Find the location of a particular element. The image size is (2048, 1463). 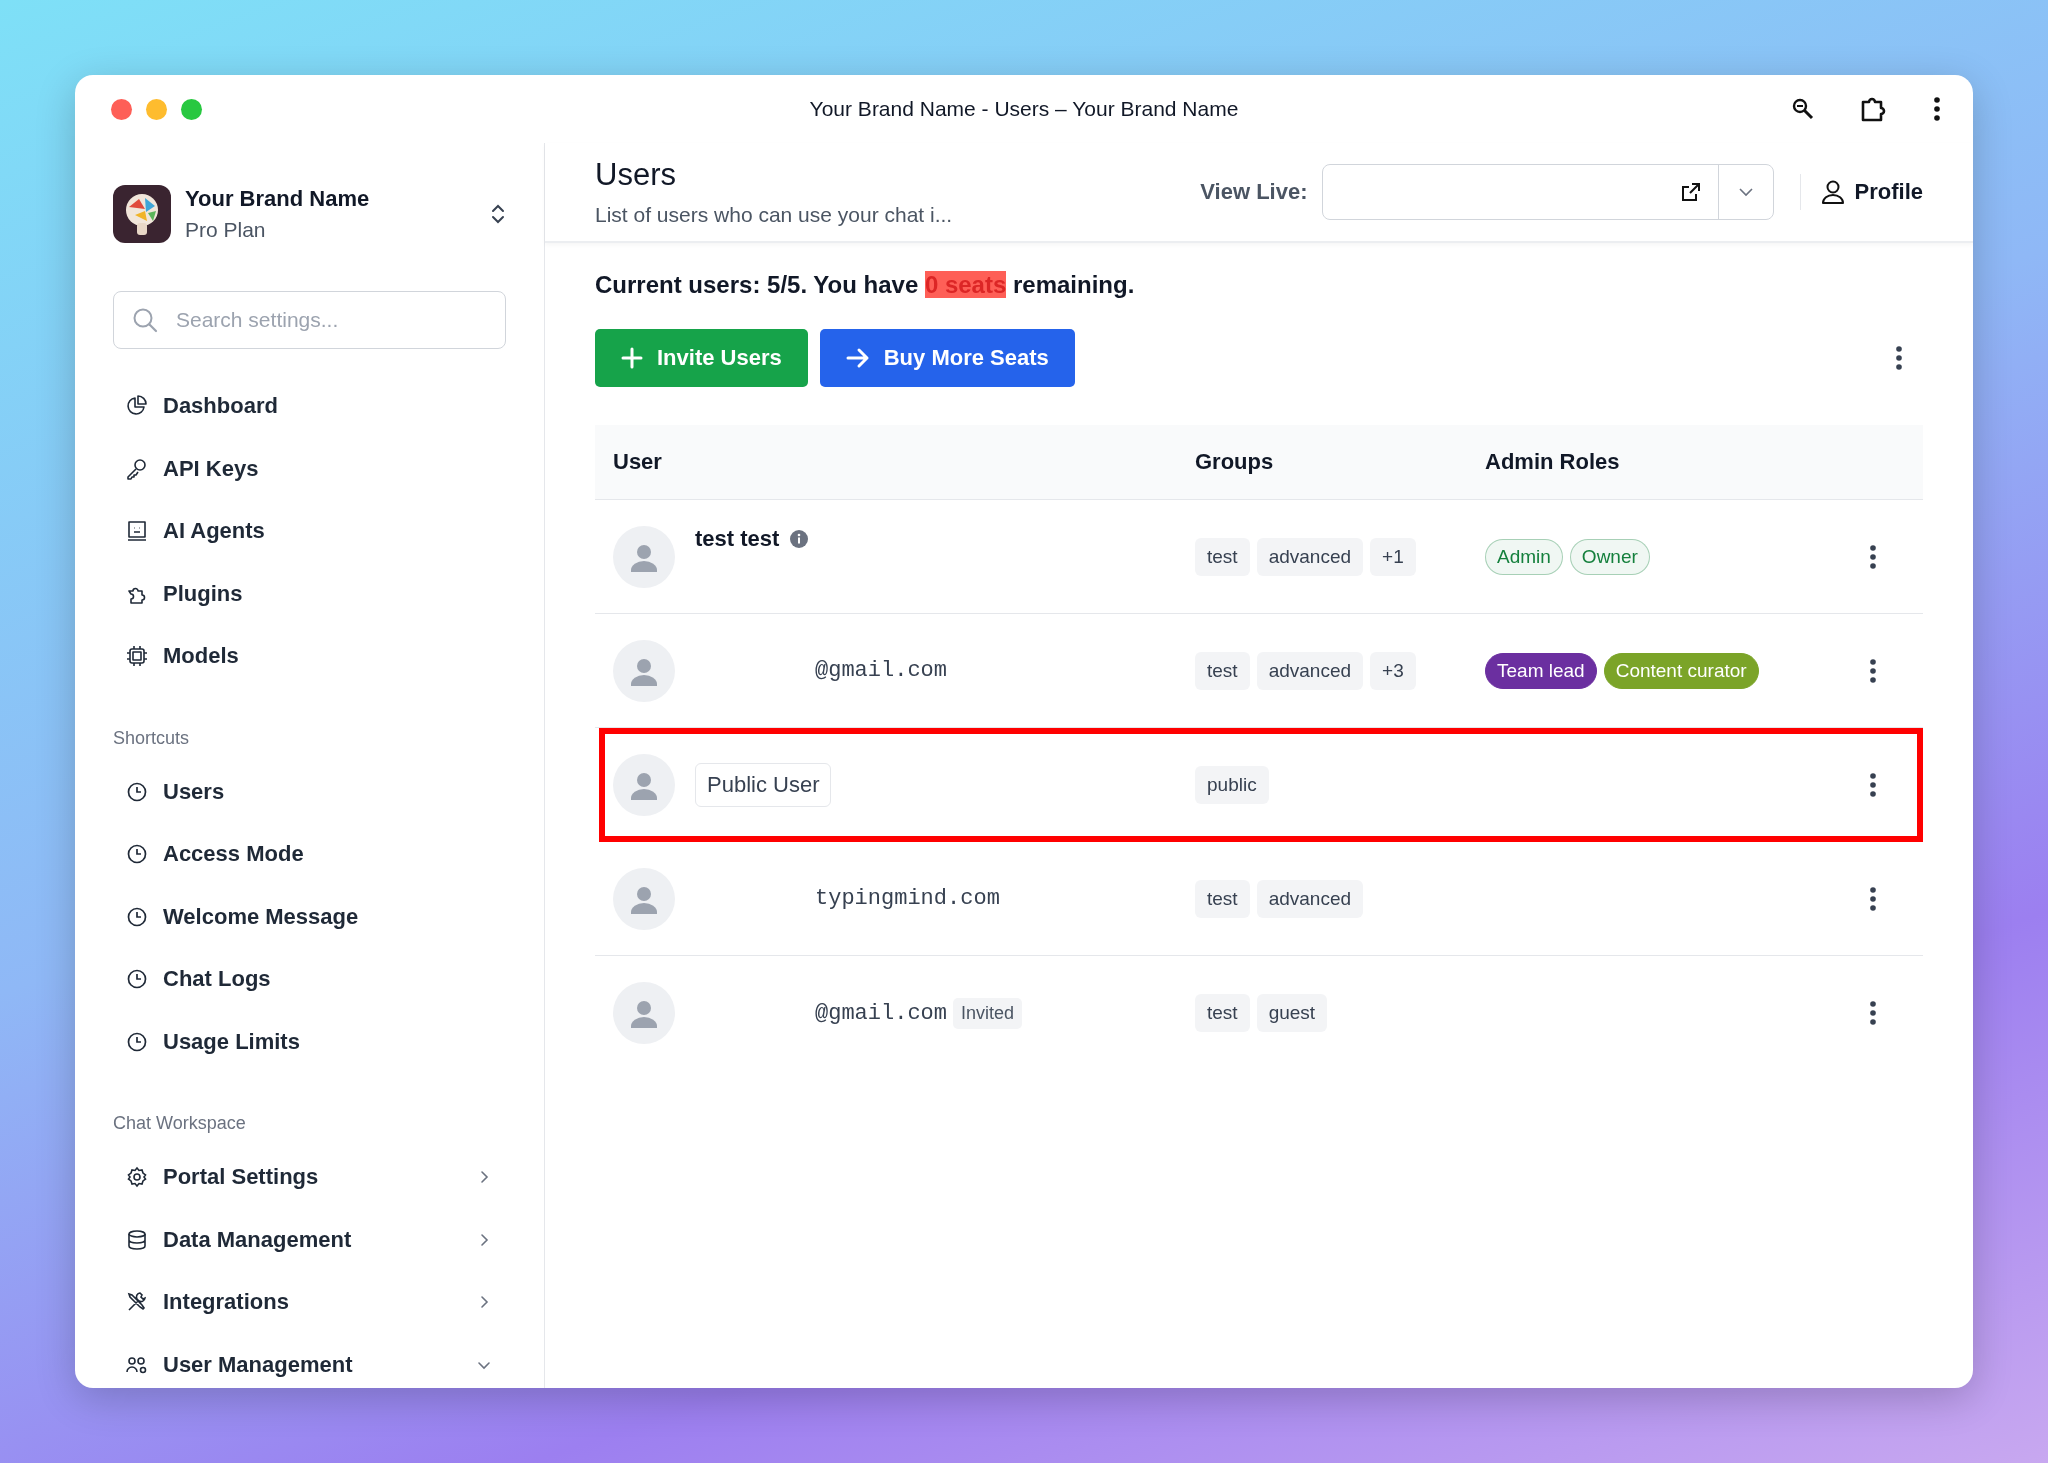

zoom-icon is located at coordinates (1803, 109).